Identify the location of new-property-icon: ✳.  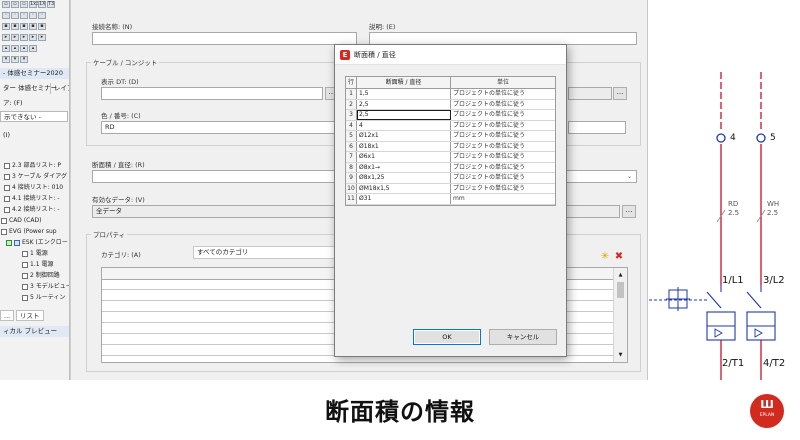
(605, 257).